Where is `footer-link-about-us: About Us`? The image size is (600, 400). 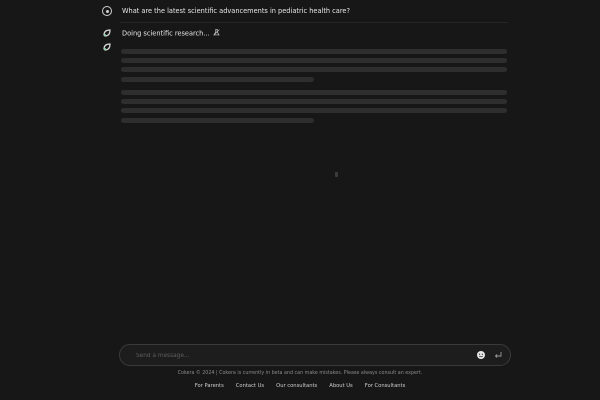 footer-link-about-us: About Us is located at coordinates (341, 386).